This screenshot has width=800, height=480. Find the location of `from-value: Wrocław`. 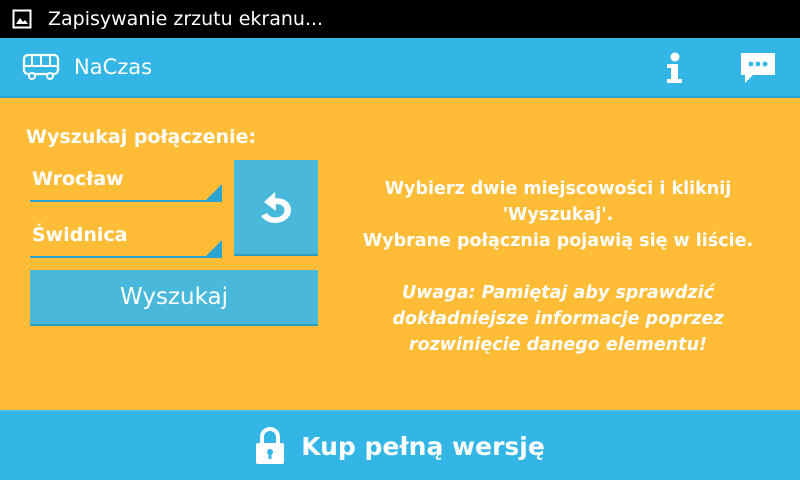

from-value: Wrocław is located at coordinates (78, 179).